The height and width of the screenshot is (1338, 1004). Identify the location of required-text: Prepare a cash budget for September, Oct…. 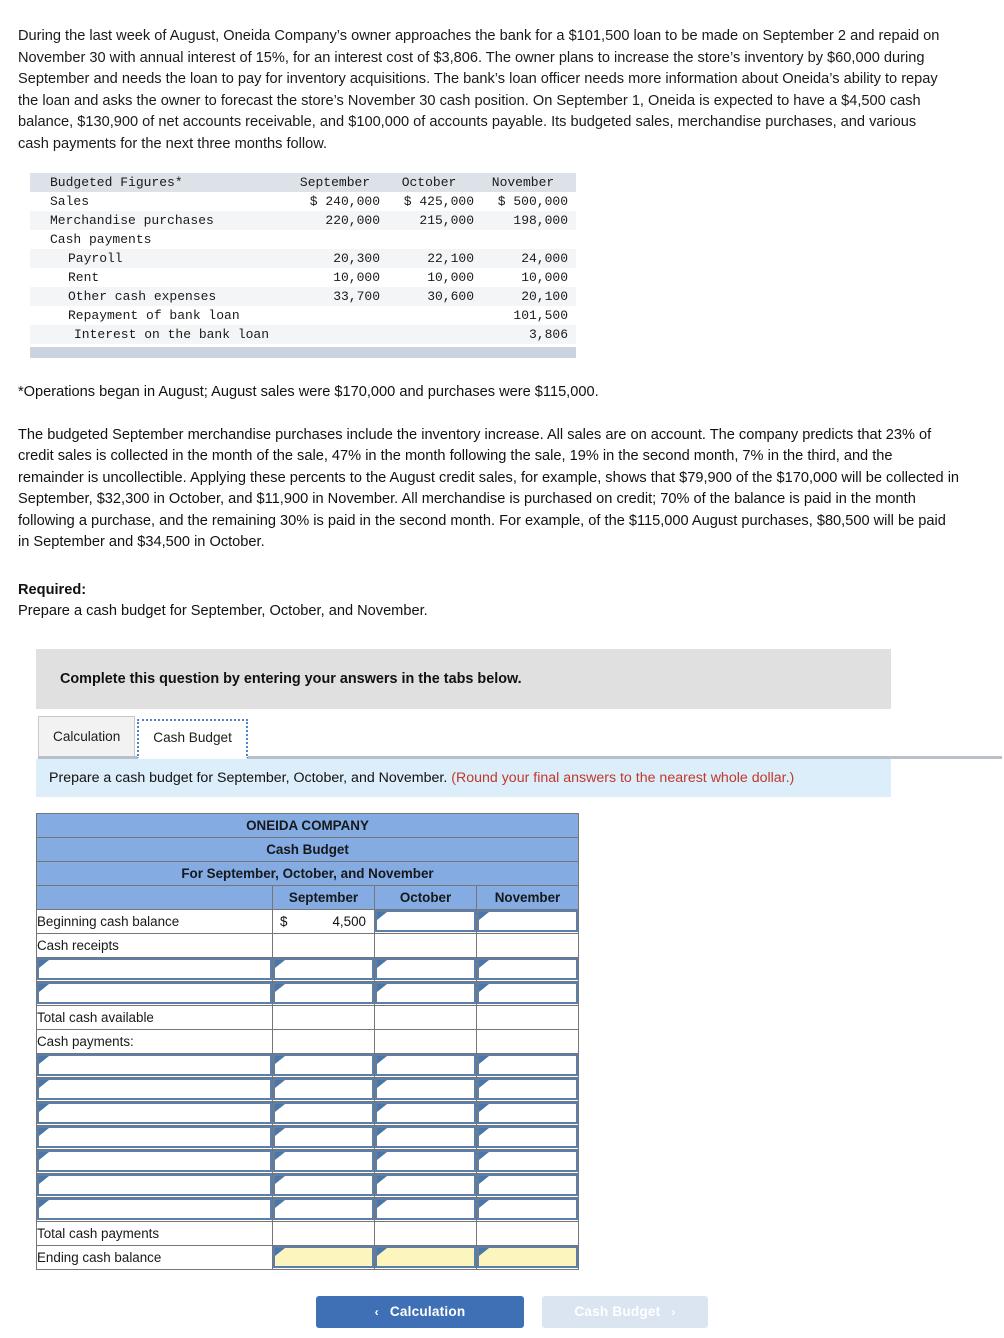
(223, 610).